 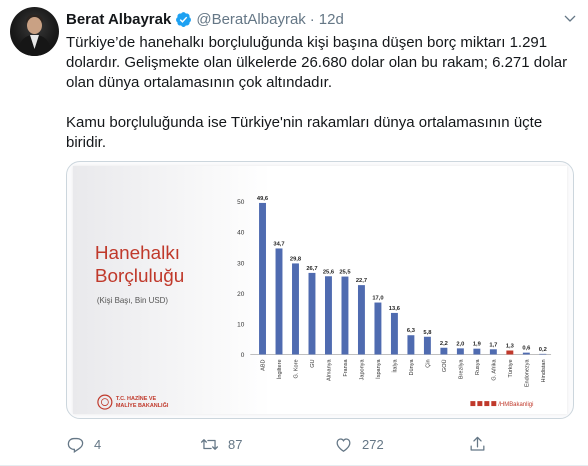 What do you see at coordinates (460, 344) in the screenshot?
I see `bar-value-label: 2,0` at bounding box center [460, 344].